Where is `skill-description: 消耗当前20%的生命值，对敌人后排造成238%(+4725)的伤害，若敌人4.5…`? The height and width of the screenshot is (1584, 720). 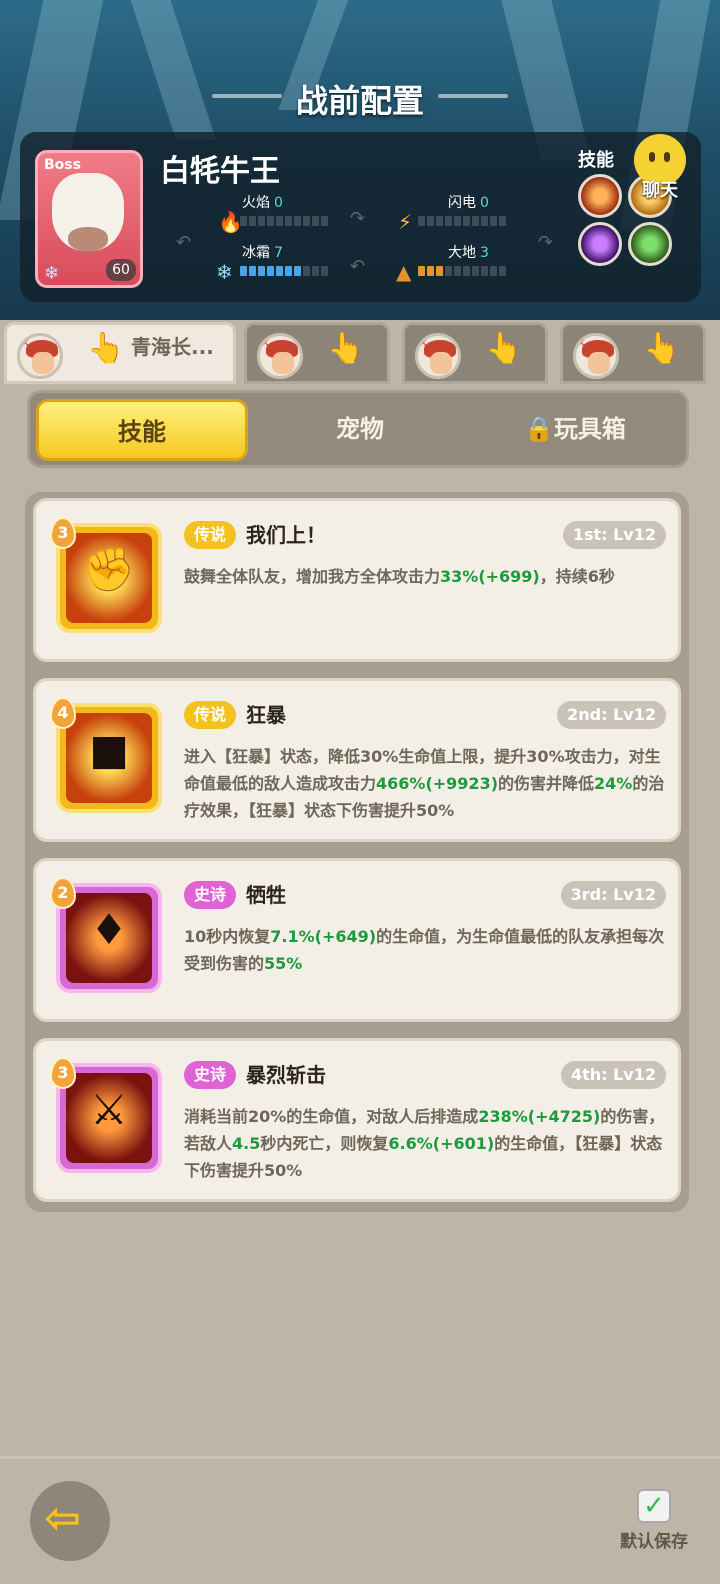
skill-description: 消耗当前20%的生命值，对敌人后排造成238%(+4725)的伤害，若敌人4.5… is located at coordinates (424, 1143).